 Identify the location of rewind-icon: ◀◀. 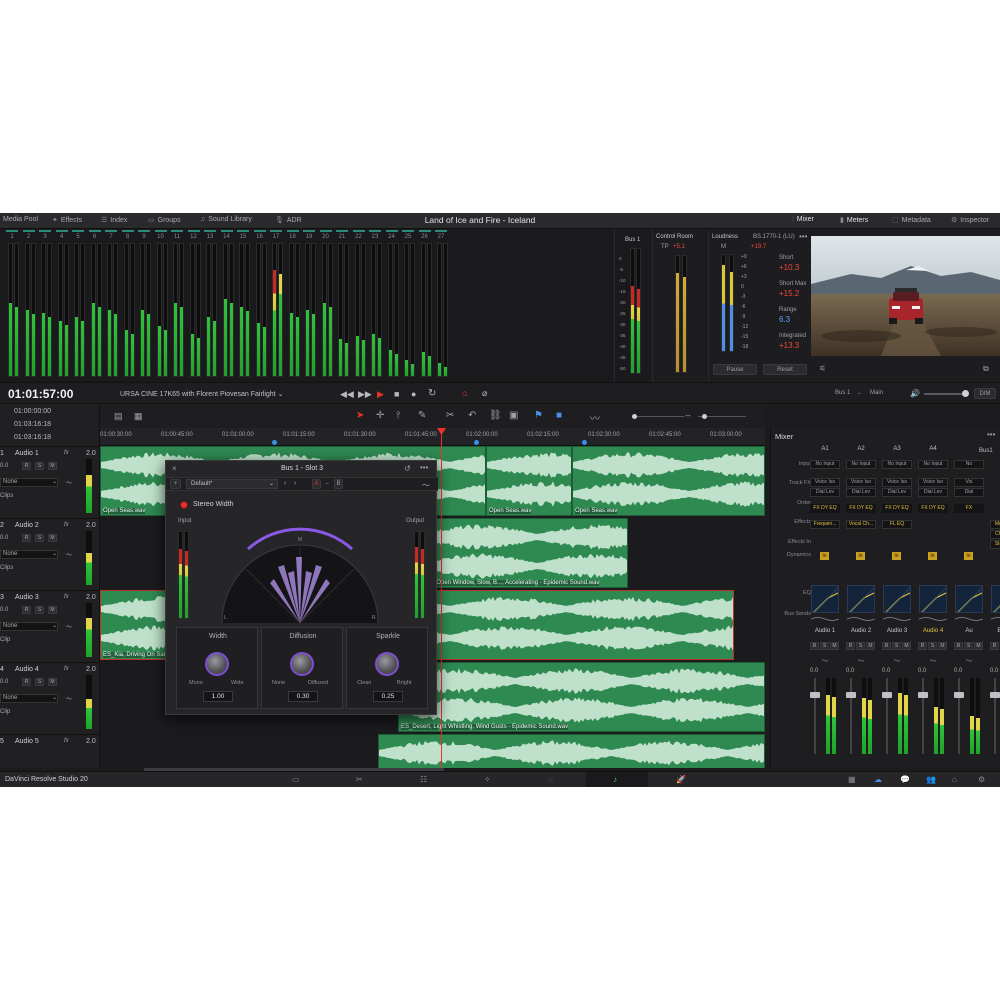
(347, 394).